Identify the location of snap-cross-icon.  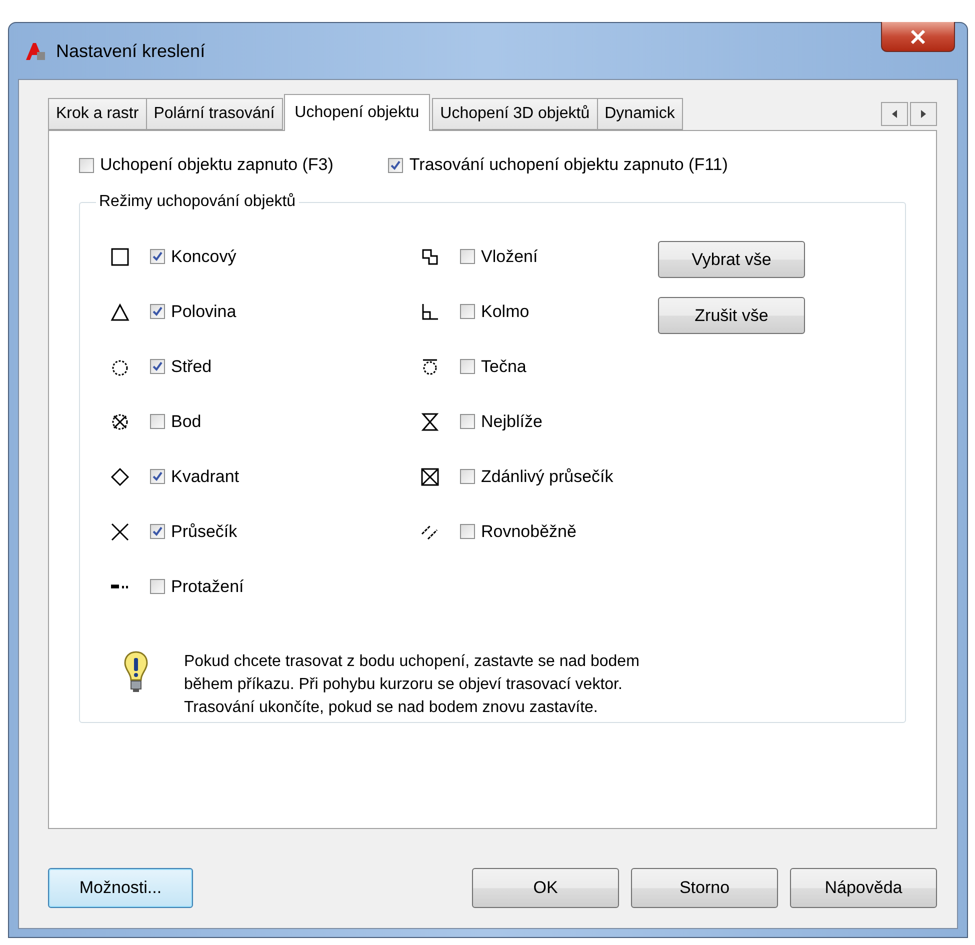
(120, 532).